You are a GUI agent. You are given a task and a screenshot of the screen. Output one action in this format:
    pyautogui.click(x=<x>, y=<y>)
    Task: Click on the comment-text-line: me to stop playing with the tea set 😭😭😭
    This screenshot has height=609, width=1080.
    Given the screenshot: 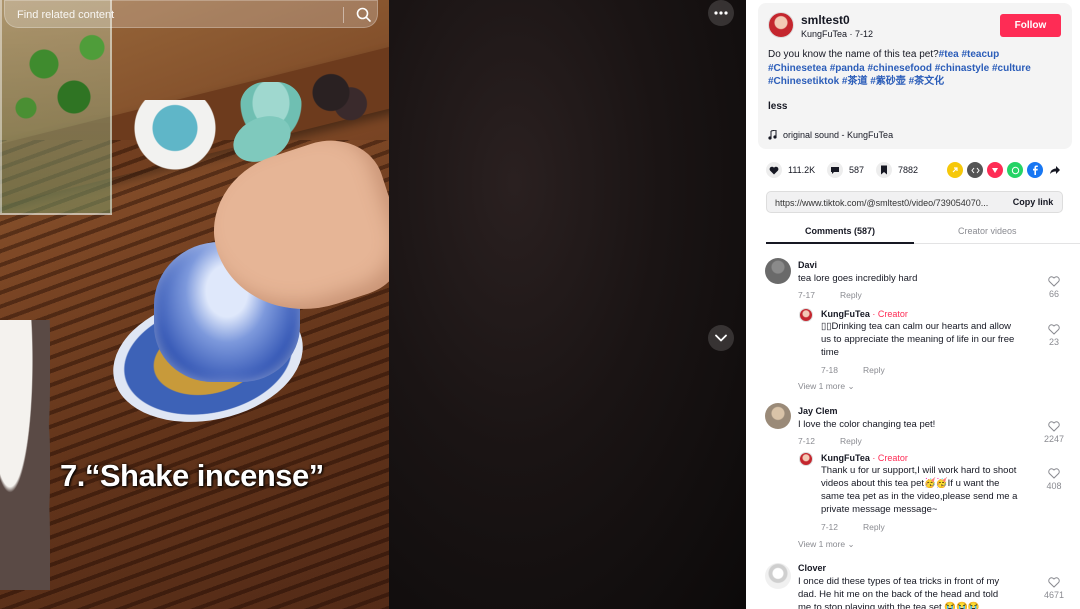 What is the action you would take?
    pyautogui.click(x=889, y=605)
    